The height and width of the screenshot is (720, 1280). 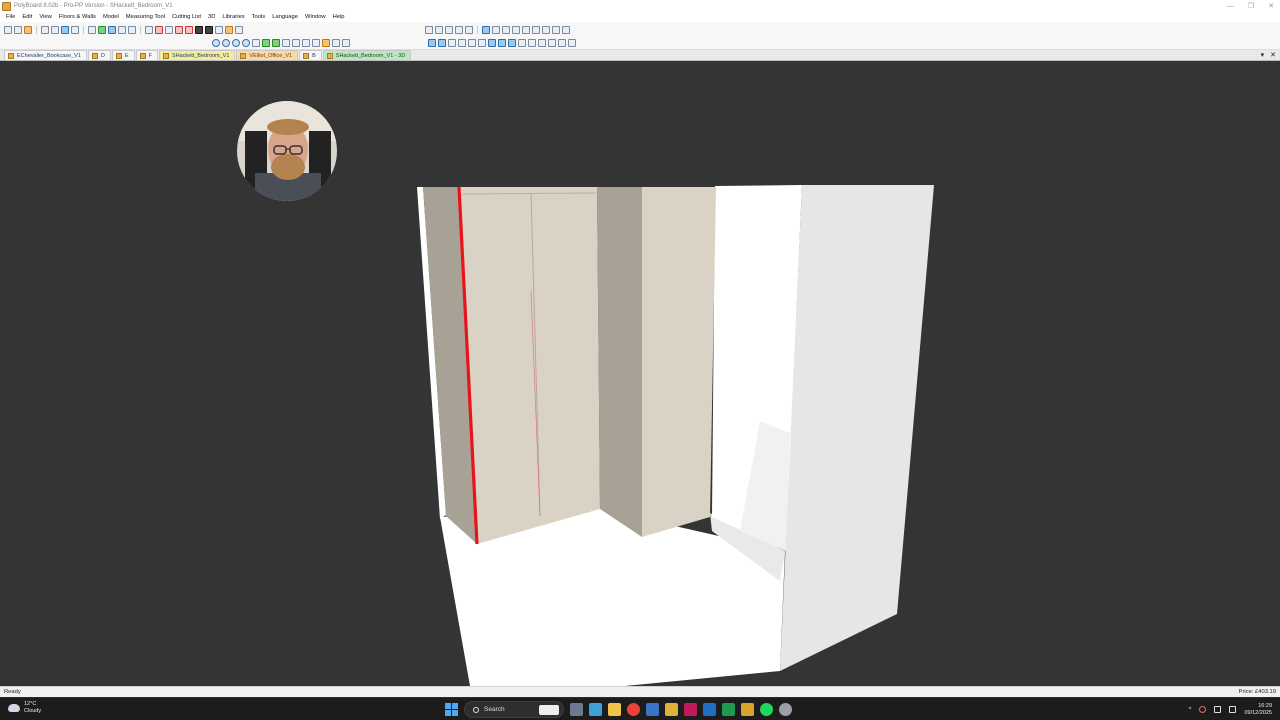 What do you see at coordinates (1258, 710) in the screenshot?
I see `clock: 16:29 09/12/2025` at bounding box center [1258, 710].